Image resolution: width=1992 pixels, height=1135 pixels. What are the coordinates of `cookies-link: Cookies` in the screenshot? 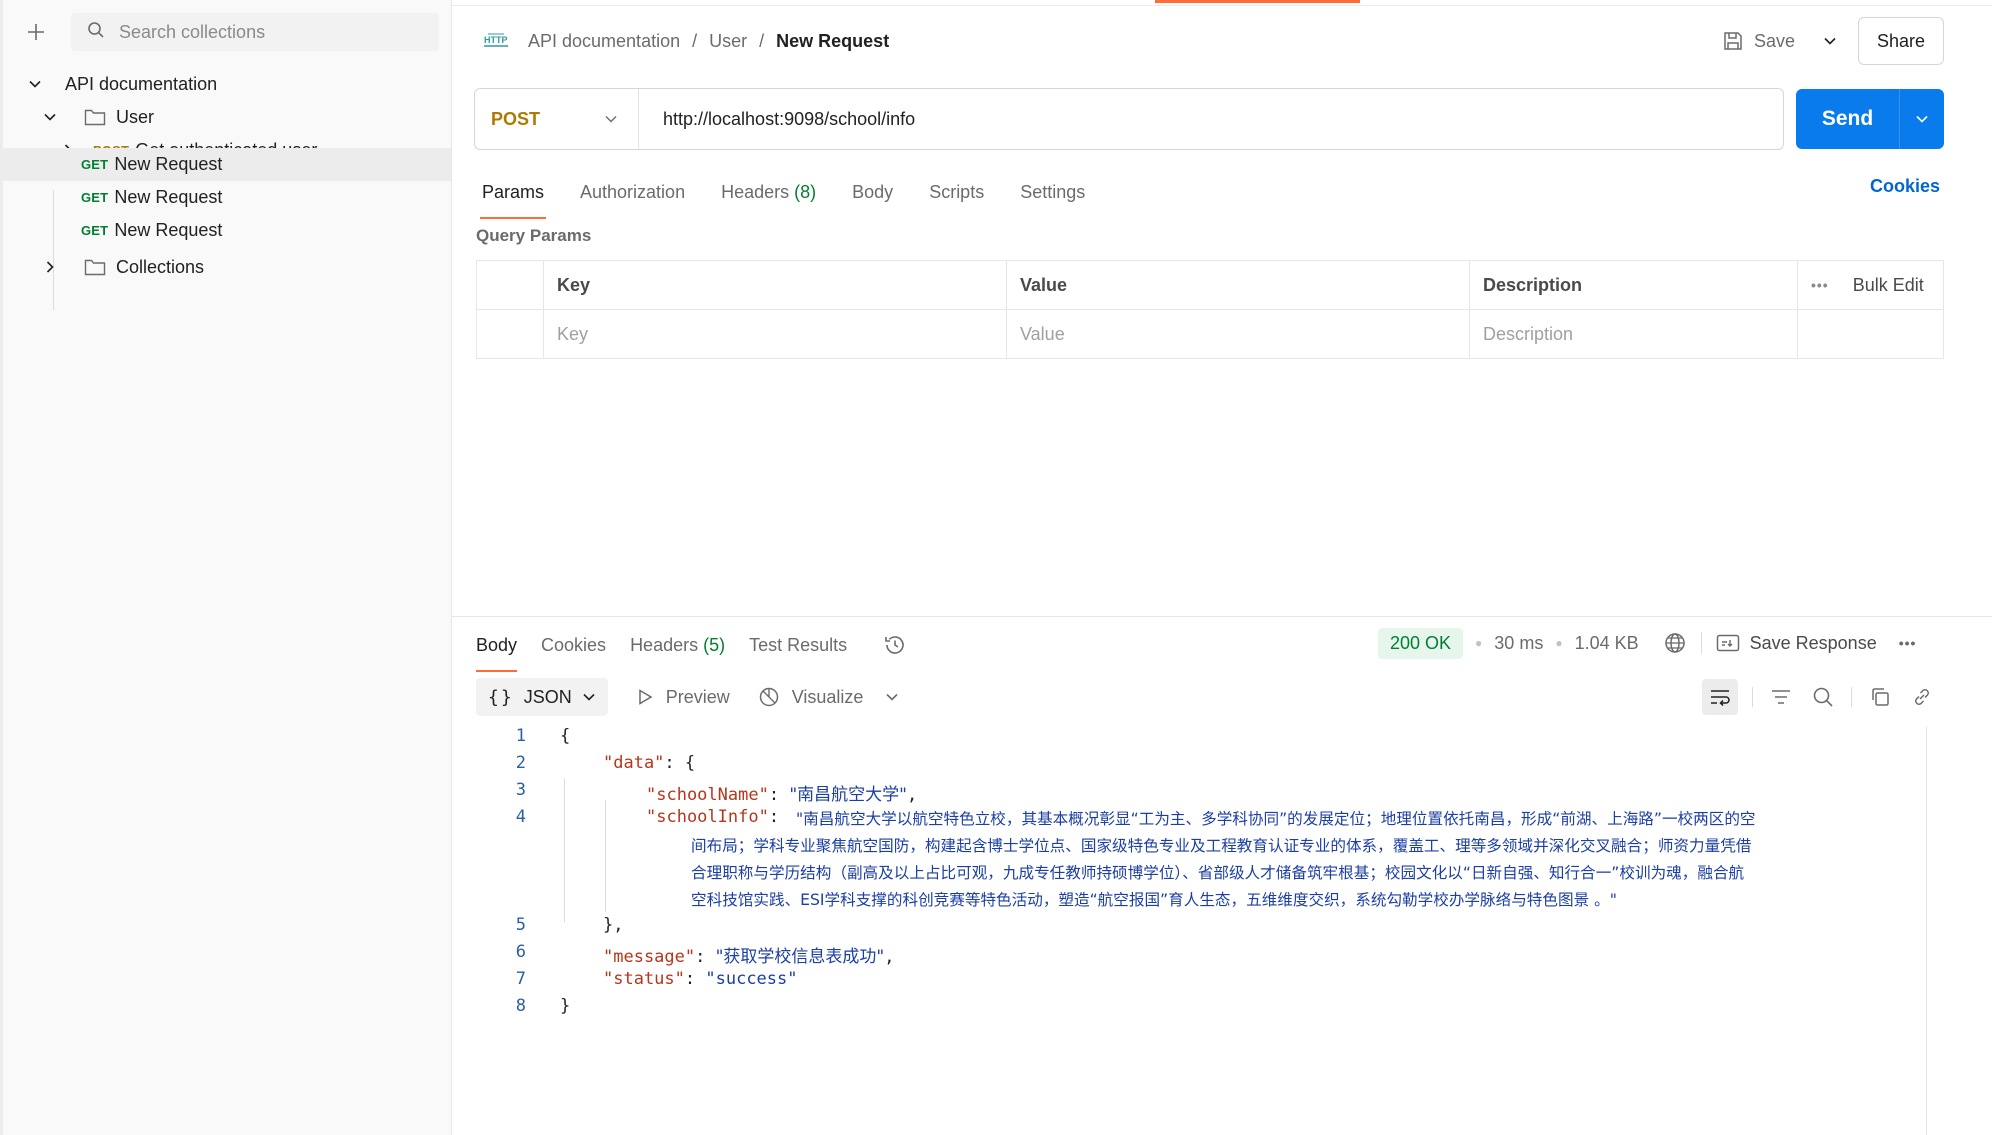 It's located at (1905, 186).